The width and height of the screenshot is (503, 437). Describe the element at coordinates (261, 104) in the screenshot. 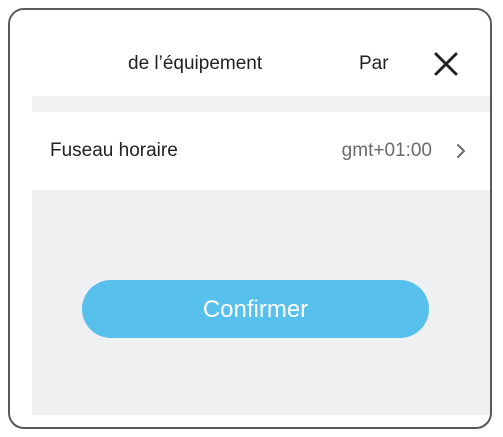

I see `section-divider` at that location.